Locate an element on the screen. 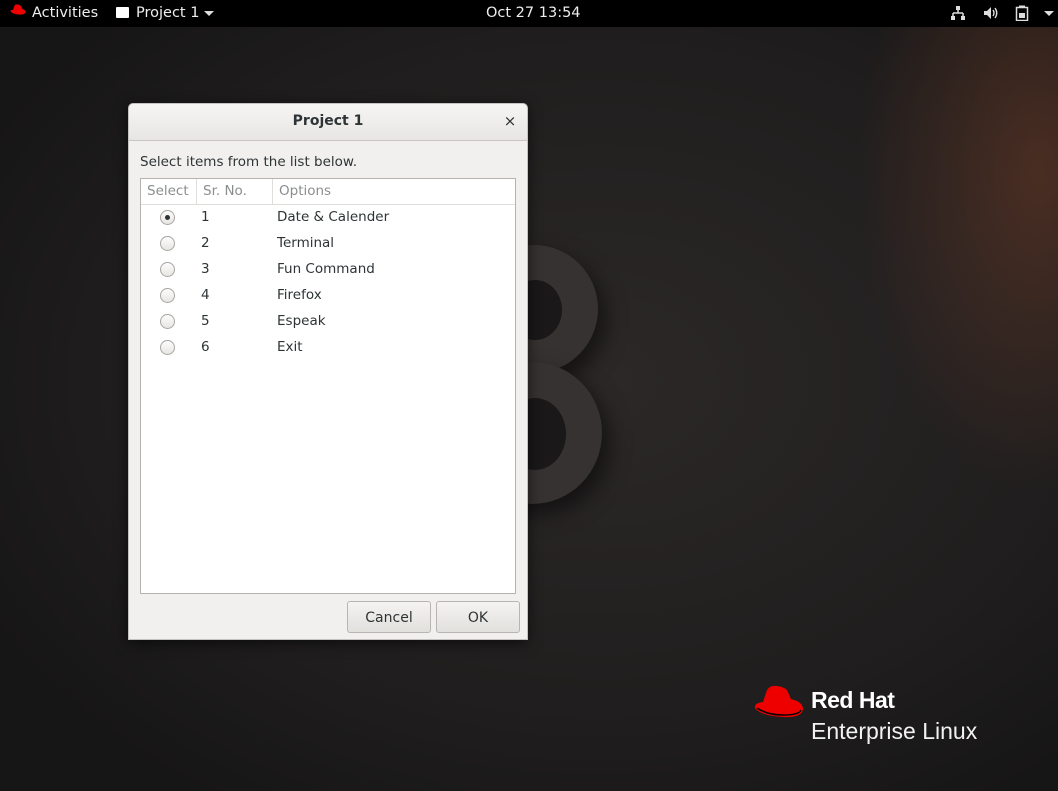 The height and width of the screenshot is (791, 1058). activities-button: Activities is located at coordinates (54, 13).